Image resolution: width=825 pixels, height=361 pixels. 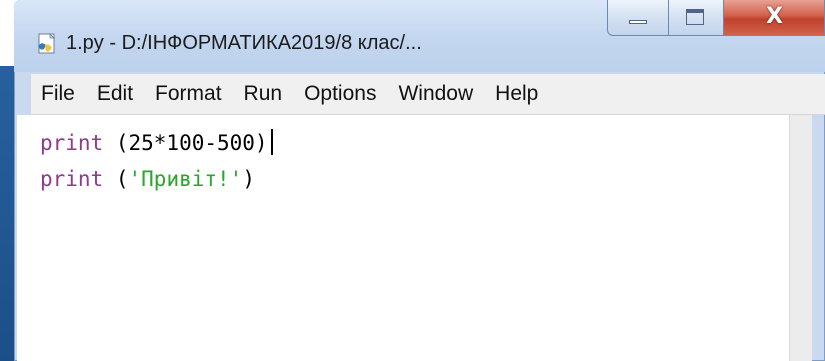 I want to click on menu-edit: Edit, so click(x=115, y=94).